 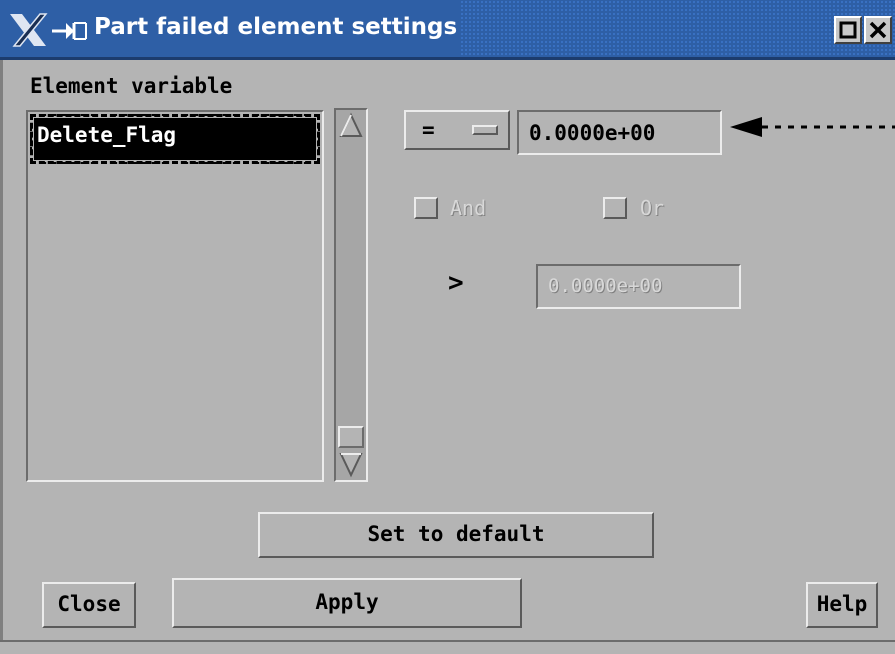 I want to click on list-item-selected: Delete_Flag, so click(x=175, y=139).